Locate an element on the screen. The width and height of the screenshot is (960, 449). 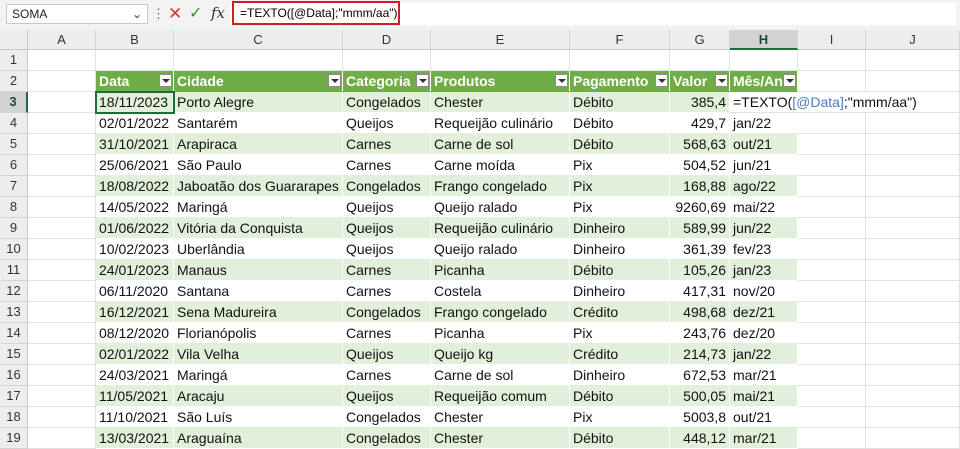
cell-mes: fev/23 is located at coordinates (764, 249).